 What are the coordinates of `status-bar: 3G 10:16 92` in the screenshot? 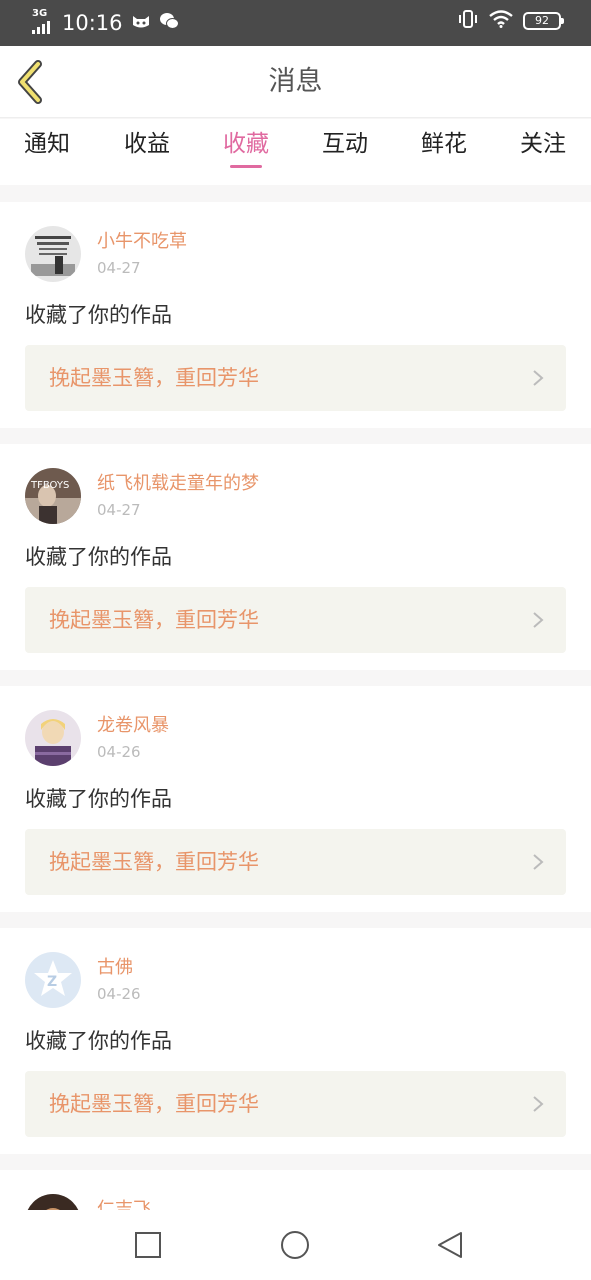 It's located at (295, 23).